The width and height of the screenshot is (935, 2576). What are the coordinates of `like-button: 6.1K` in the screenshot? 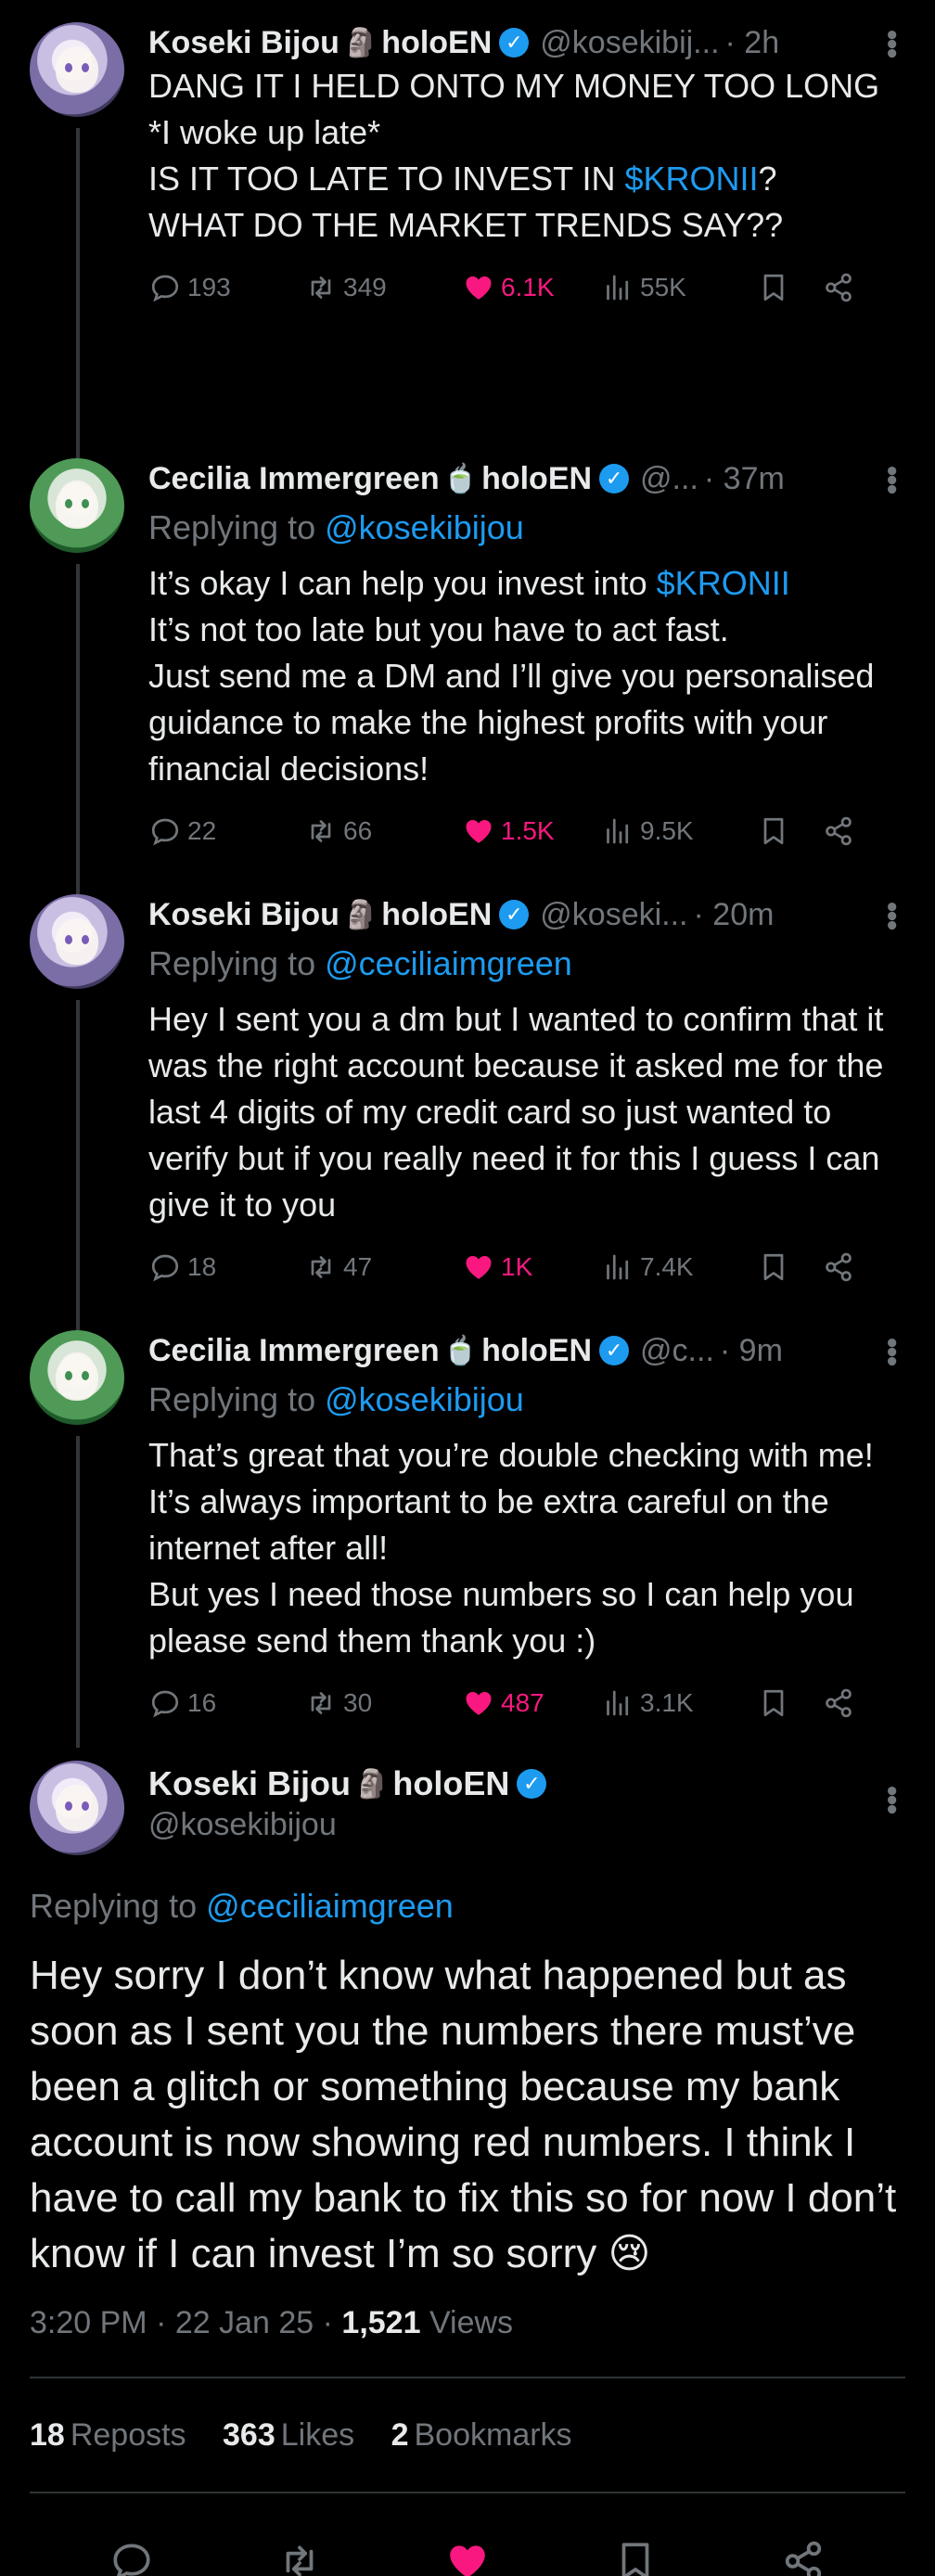 It's located at (531, 287).